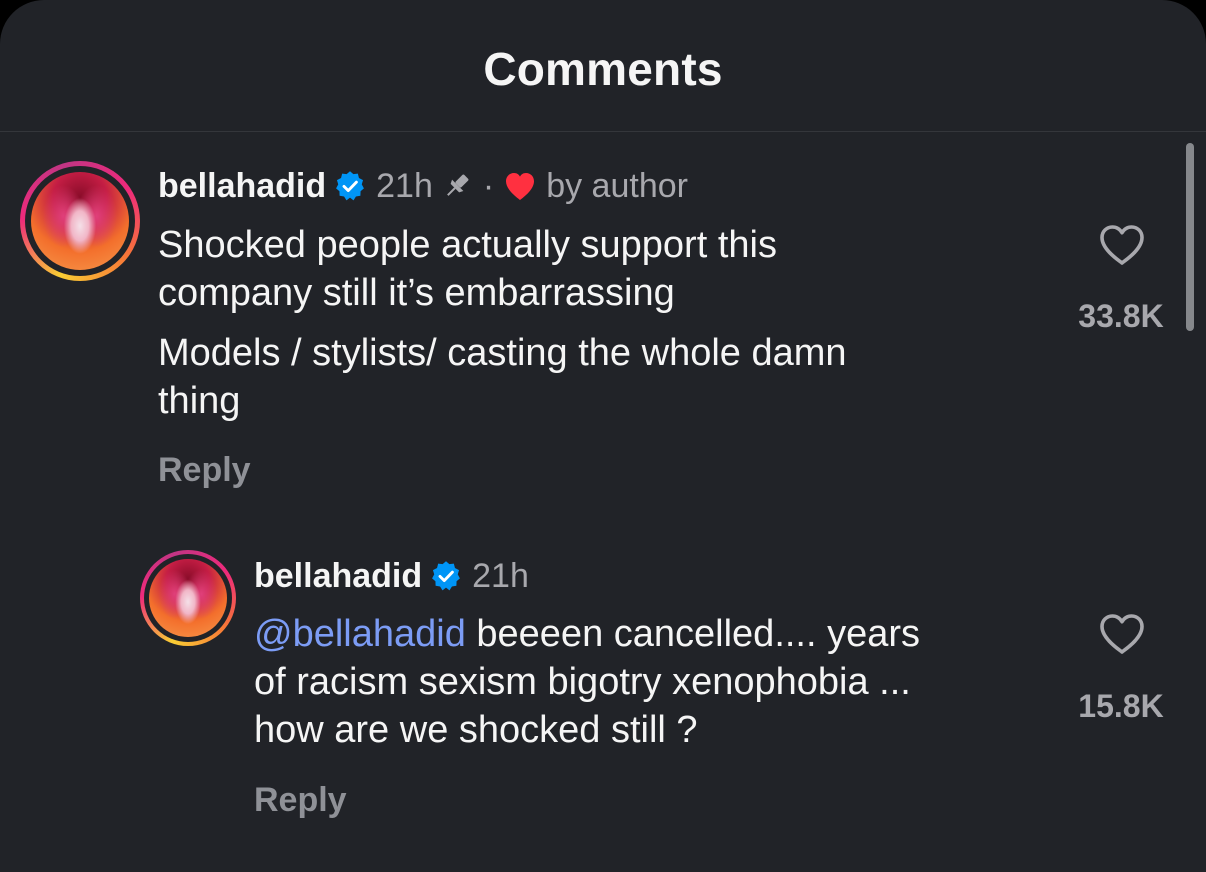 This screenshot has height=872, width=1206. What do you see at coordinates (1190, 237) in the screenshot?
I see `scrollbar` at bounding box center [1190, 237].